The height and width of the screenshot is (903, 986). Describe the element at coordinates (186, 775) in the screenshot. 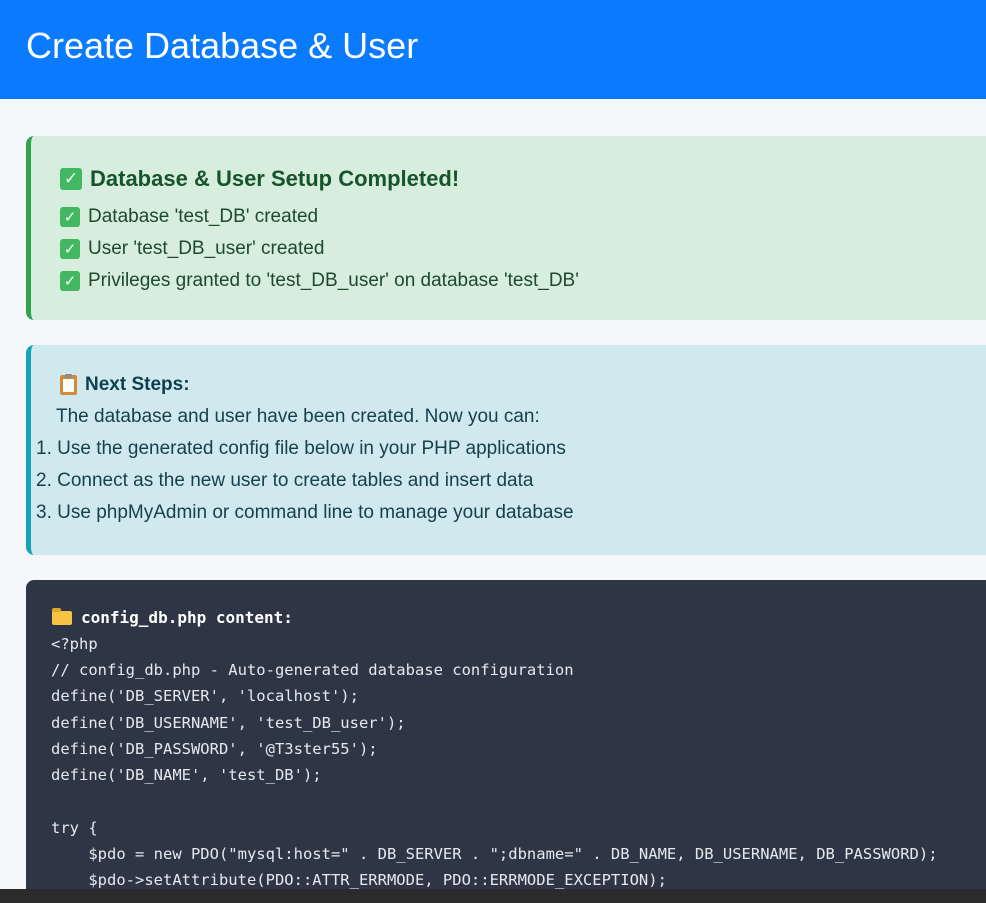

I see `code-line: define('DB_NAME', 'test_DB');` at that location.